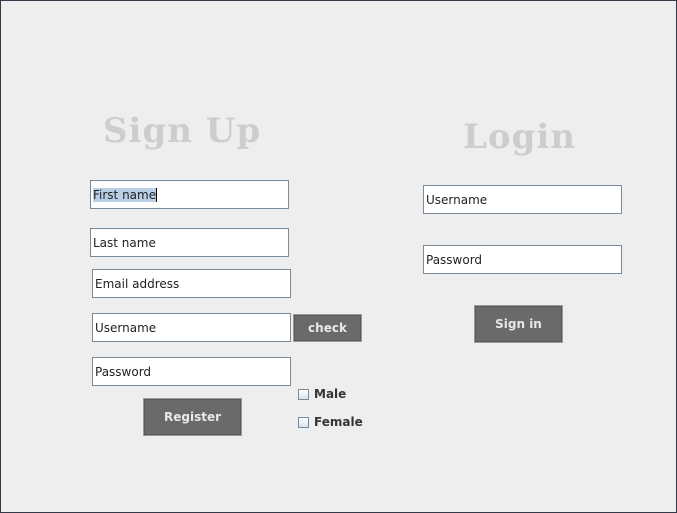  What do you see at coordinates (189, 194) in the screenshot?
I see `first-name-input: First name` at bounding box center [189, 194].